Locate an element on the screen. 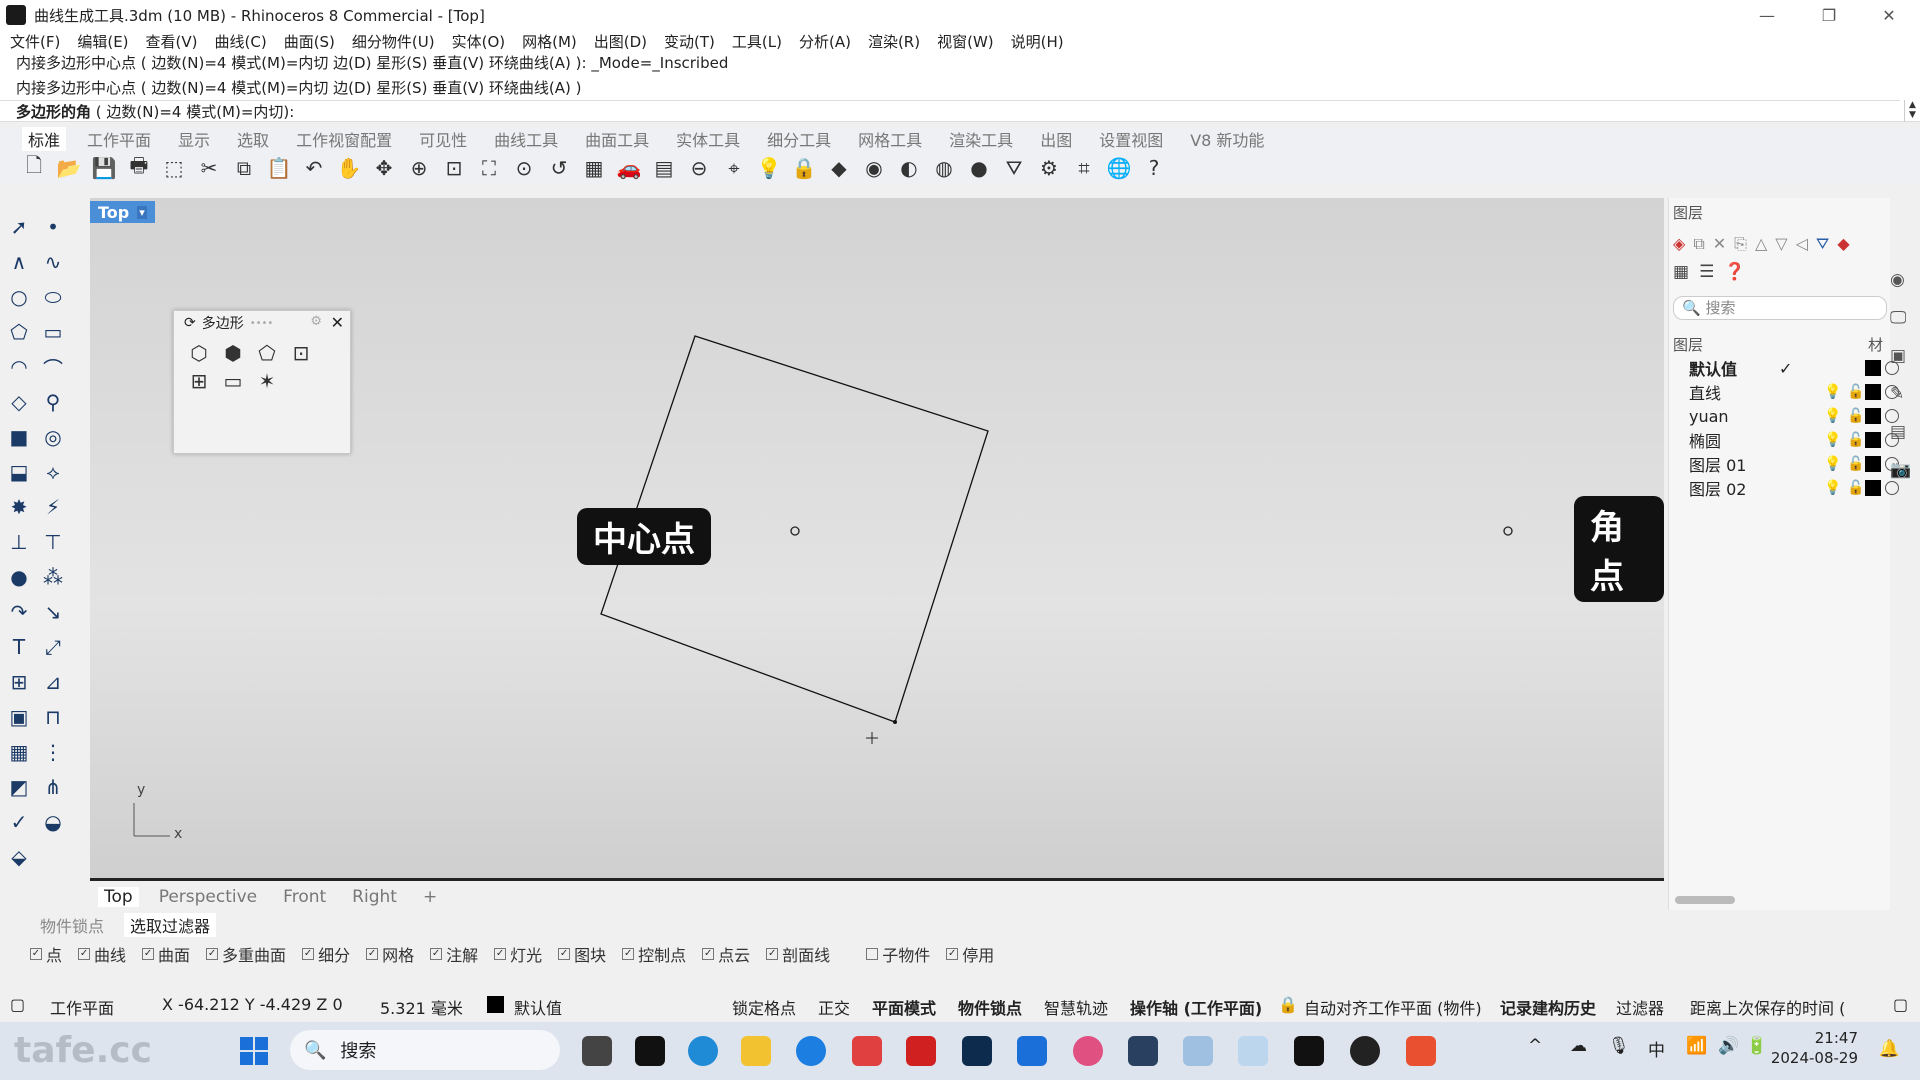 This screenshot has width=1920, height=1080. ortho-toggle: 正交 is located at coordinates (834, 1007).